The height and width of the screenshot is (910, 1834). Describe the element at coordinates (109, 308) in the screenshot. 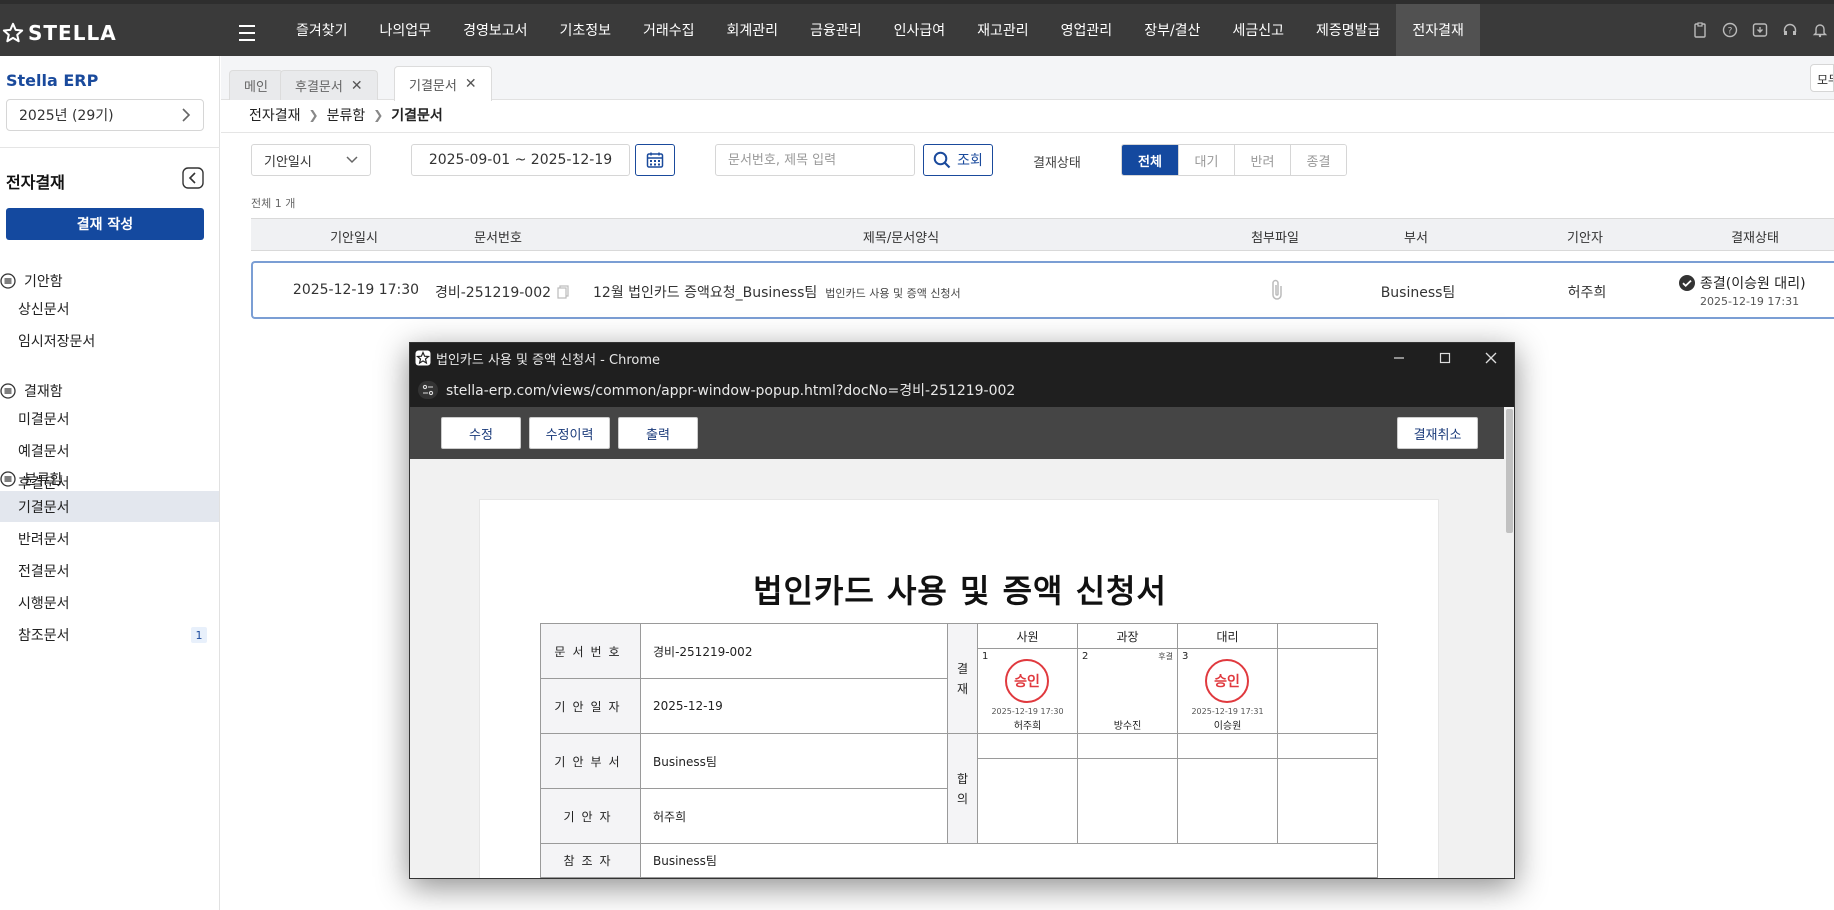

I see `sidebar-item: 상신문서` at that location.